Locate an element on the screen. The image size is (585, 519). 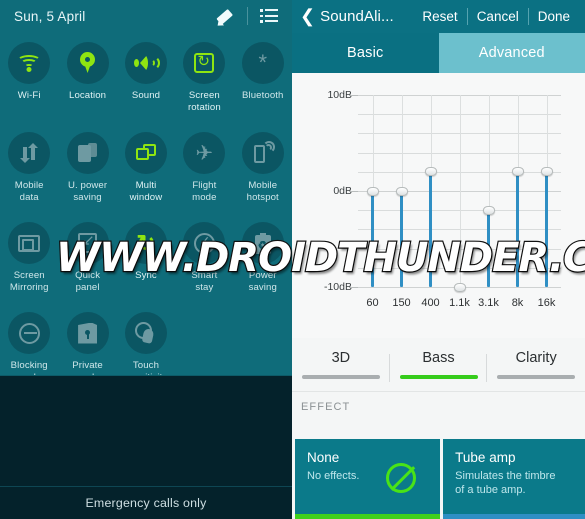
toggle-label: Mobile data is located at coordinates (29, 191).